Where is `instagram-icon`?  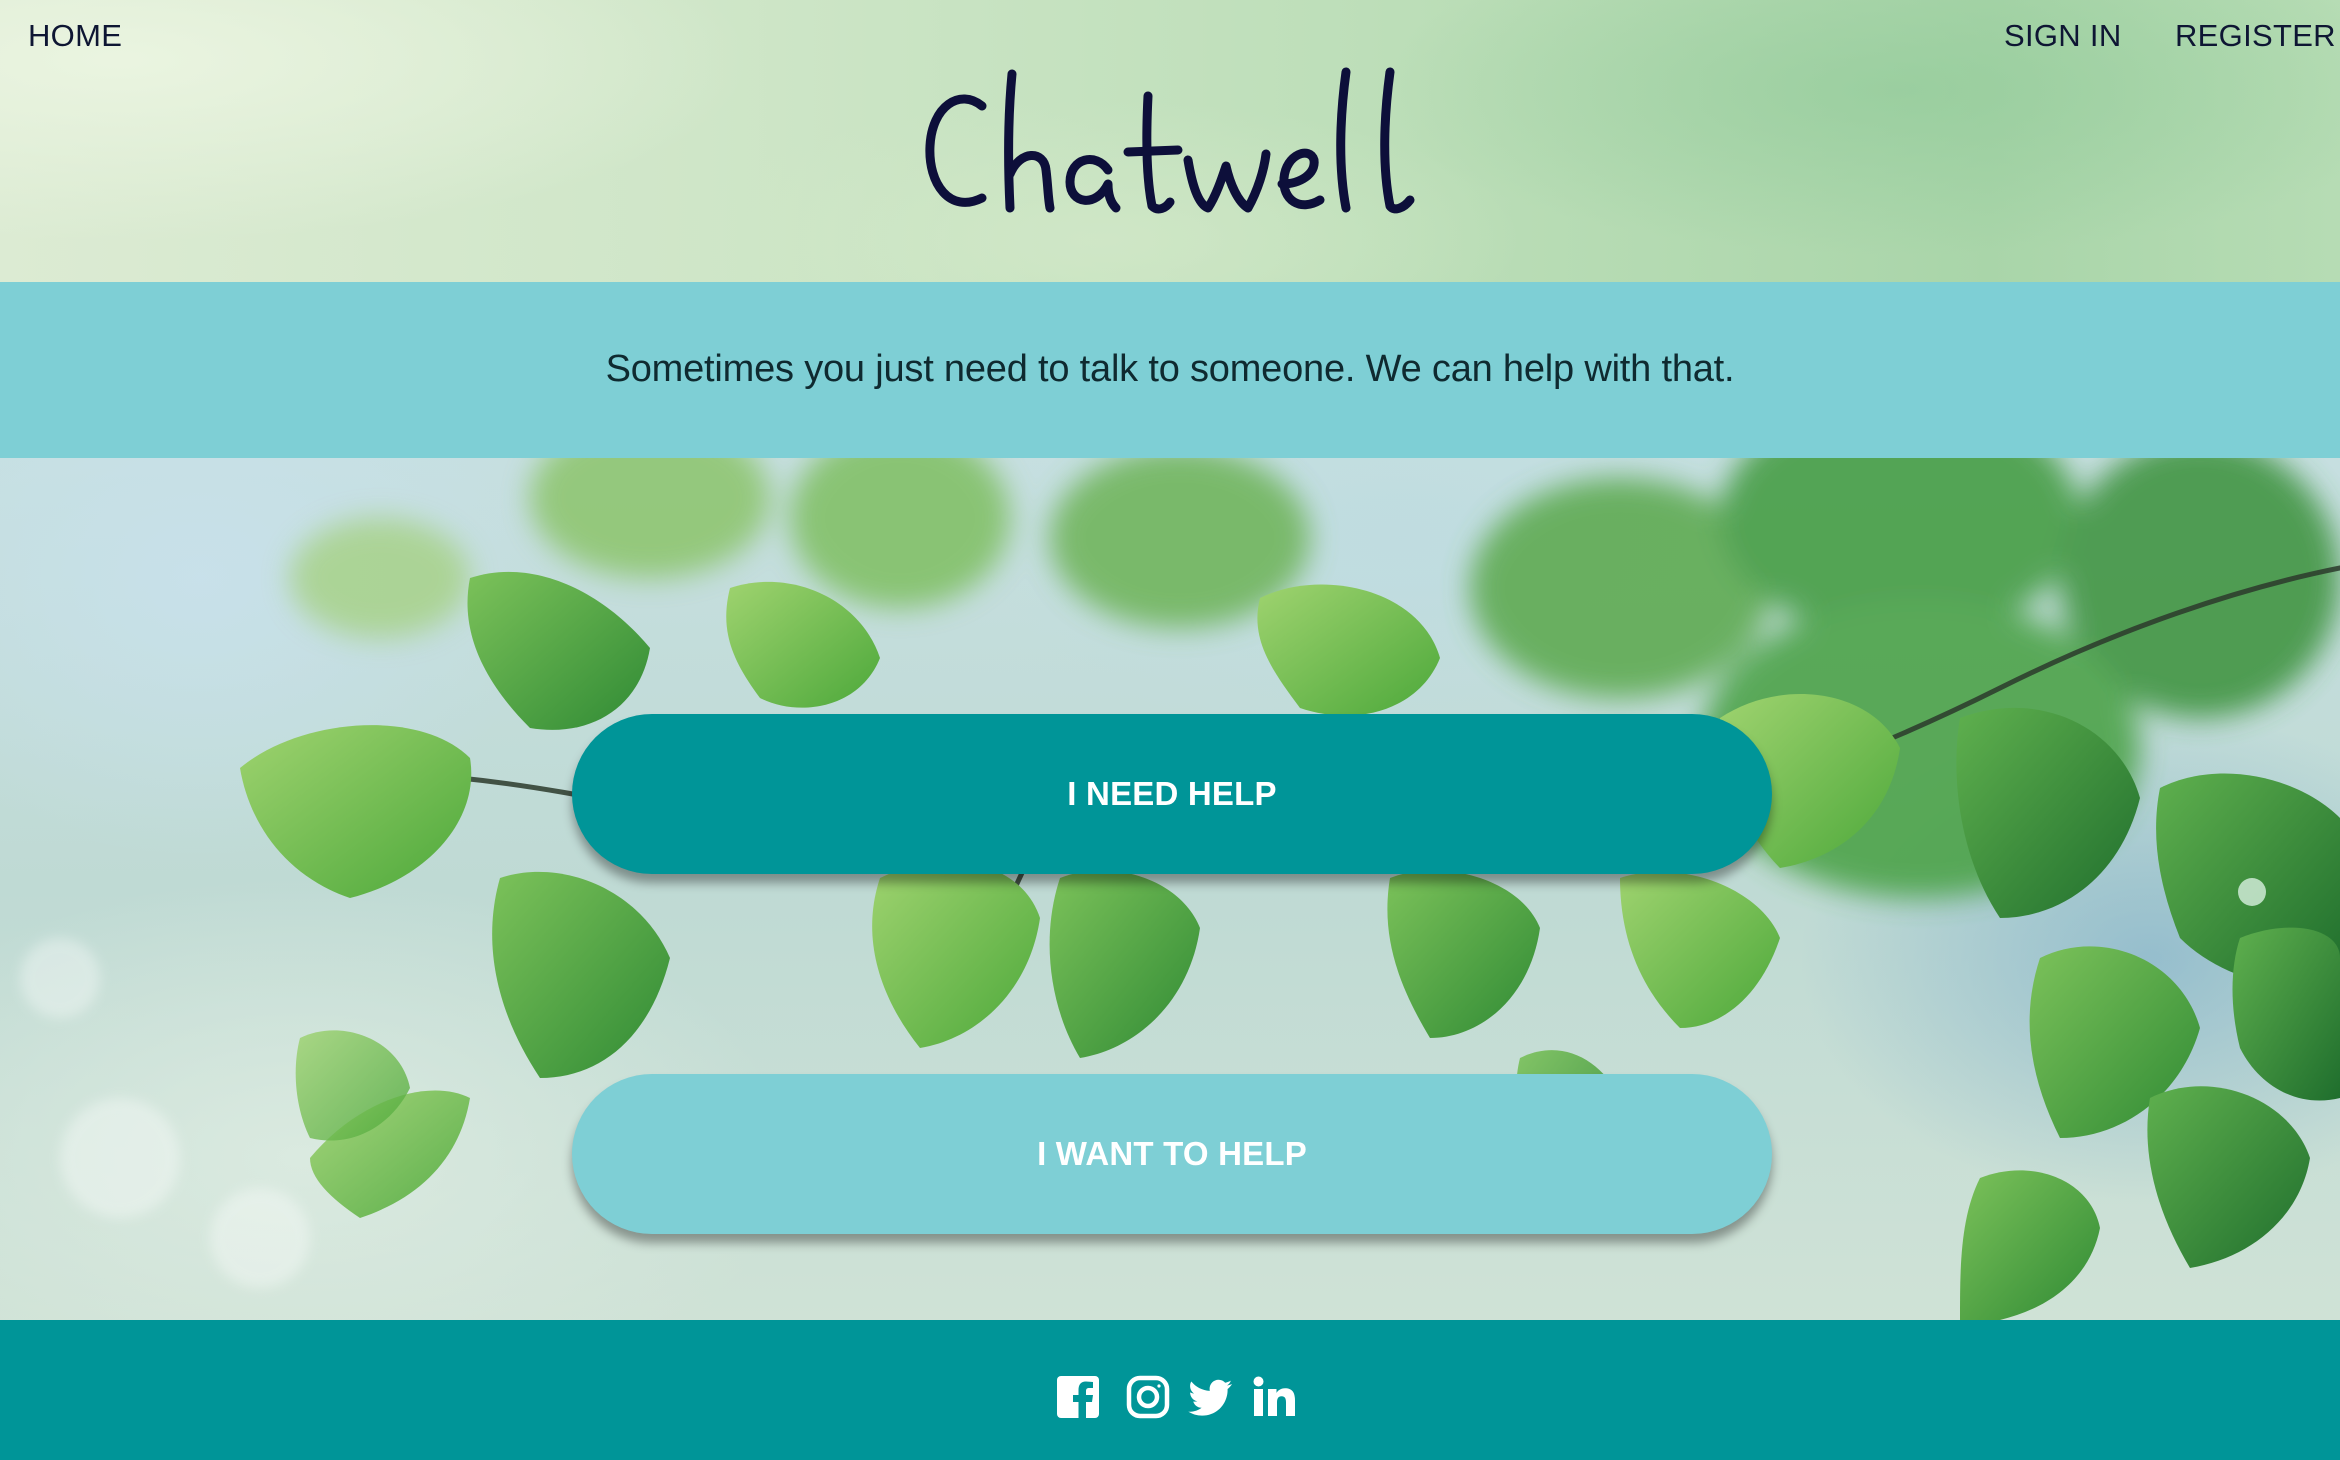
instagram-icon is located at coordinates (1148, 1397).